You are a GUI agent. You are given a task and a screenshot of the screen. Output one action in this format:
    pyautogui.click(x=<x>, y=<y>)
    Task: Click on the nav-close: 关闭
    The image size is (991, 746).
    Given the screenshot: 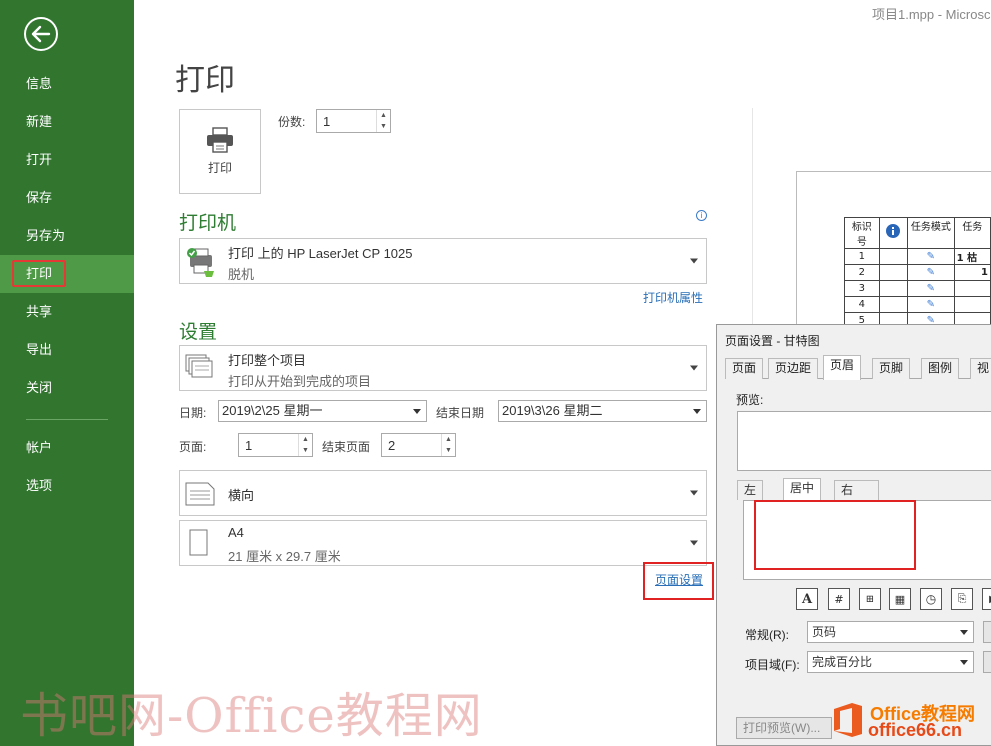 What is the action you would take?
    pyautogui.click(x=67, y=388)
    